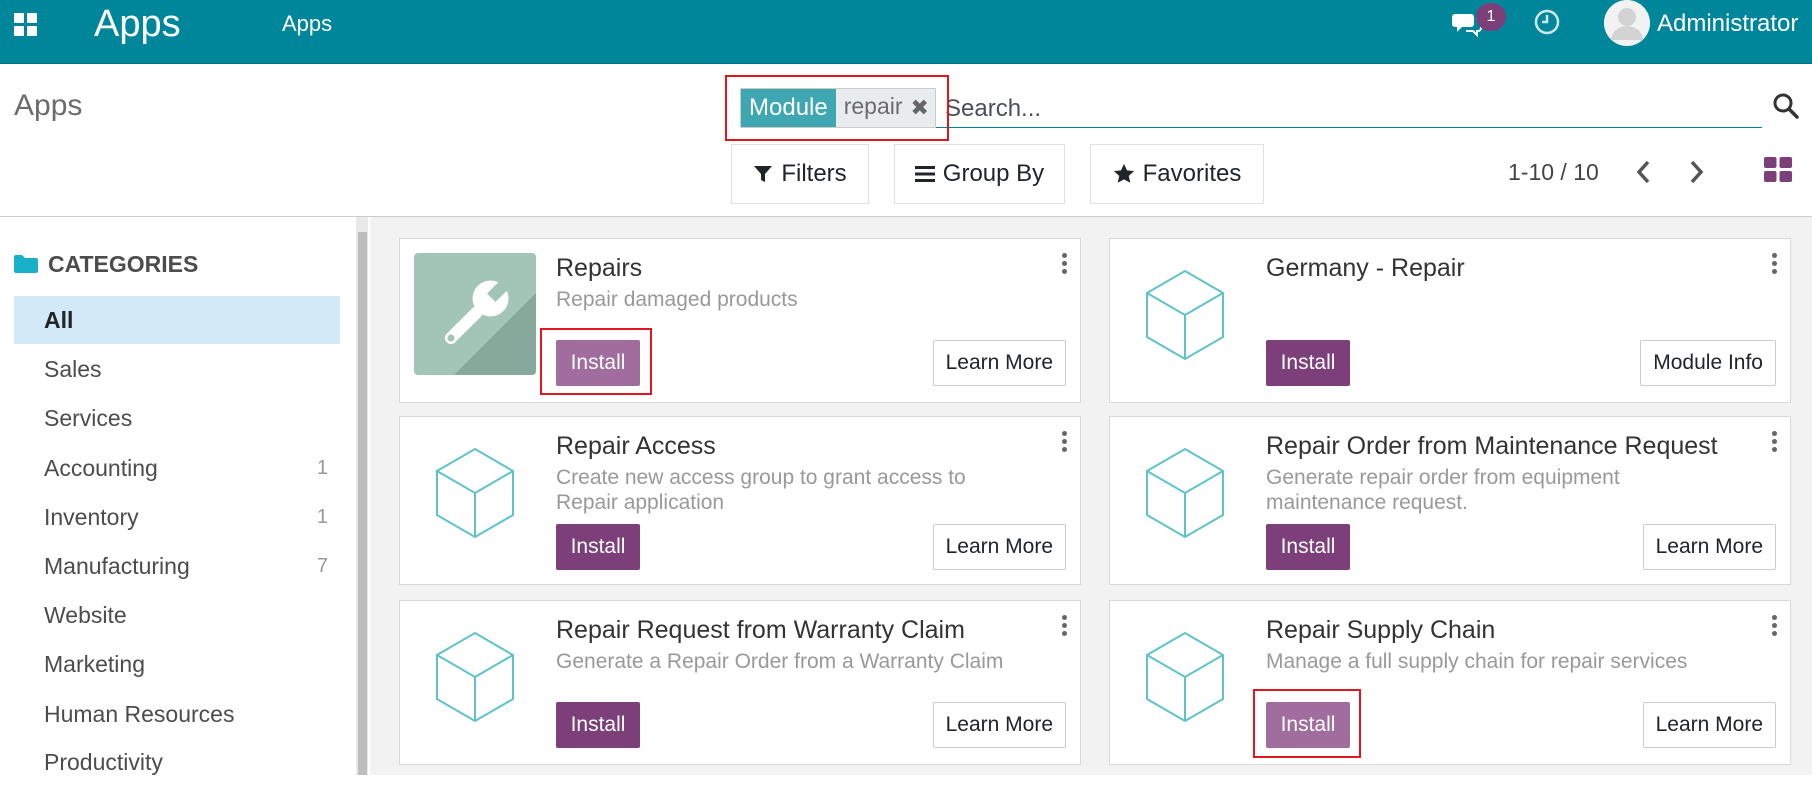 The height and width of the screenshot is (786, 1812). I want to click on app-menu-grid-icon, so click(27, 26).